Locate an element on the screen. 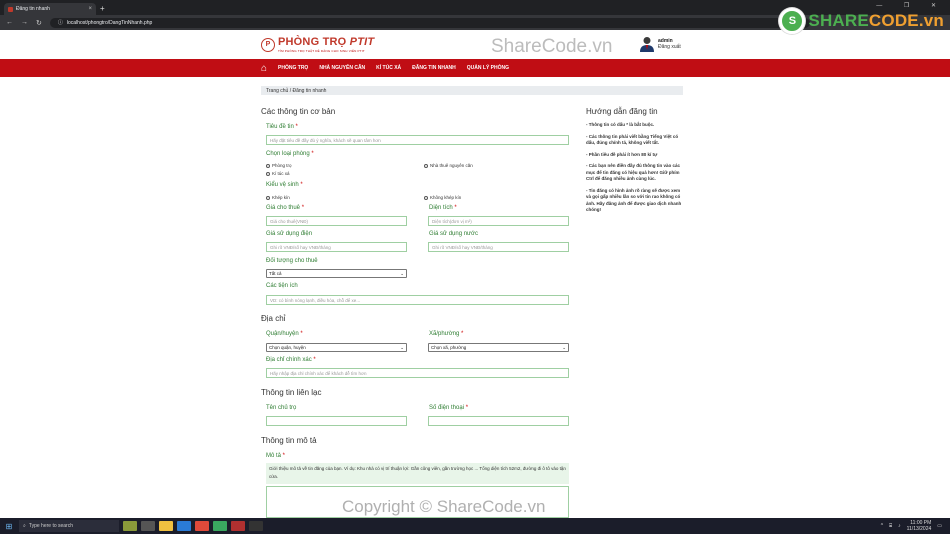 Image resolution: width=950 pixels, height=534 pixels. volume-icon: ♪ is located at coordinates (899, 526).